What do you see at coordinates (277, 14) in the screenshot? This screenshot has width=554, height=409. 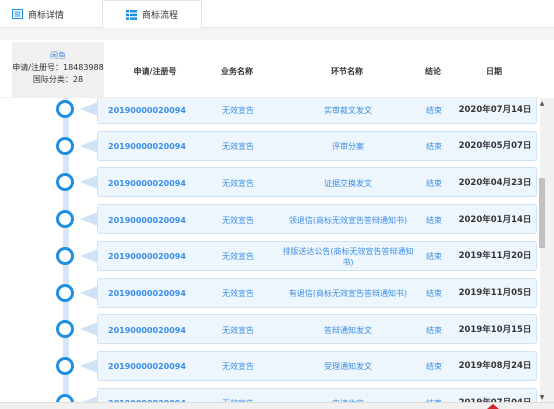 I see `tab-bar: 商标详情 商标流程` at bounding box center [277, 14].